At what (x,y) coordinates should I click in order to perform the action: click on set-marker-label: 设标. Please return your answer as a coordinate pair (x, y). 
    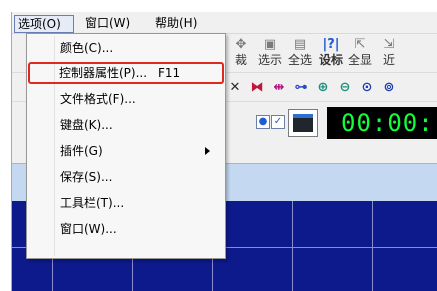
    Looking at the image, I should click on (330, 60).